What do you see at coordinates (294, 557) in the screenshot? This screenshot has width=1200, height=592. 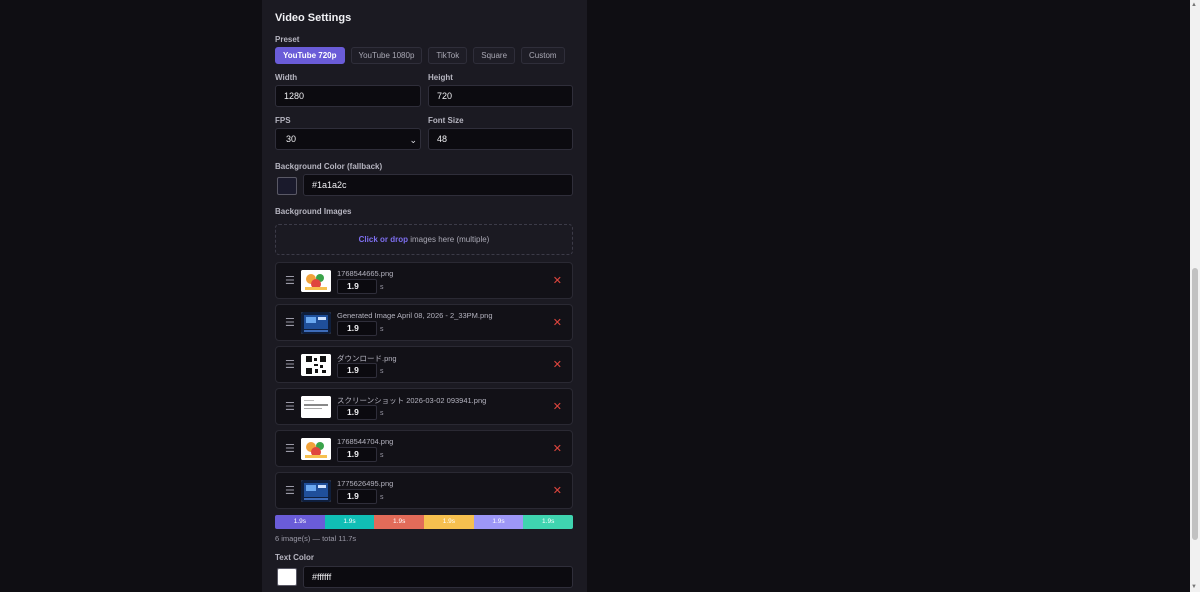 I see `text-color-label: Text Color` at bounding box center [294, 557].